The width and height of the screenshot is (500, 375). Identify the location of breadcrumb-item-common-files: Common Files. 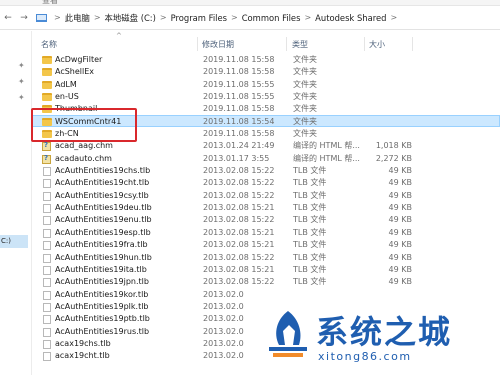
(271, 18).